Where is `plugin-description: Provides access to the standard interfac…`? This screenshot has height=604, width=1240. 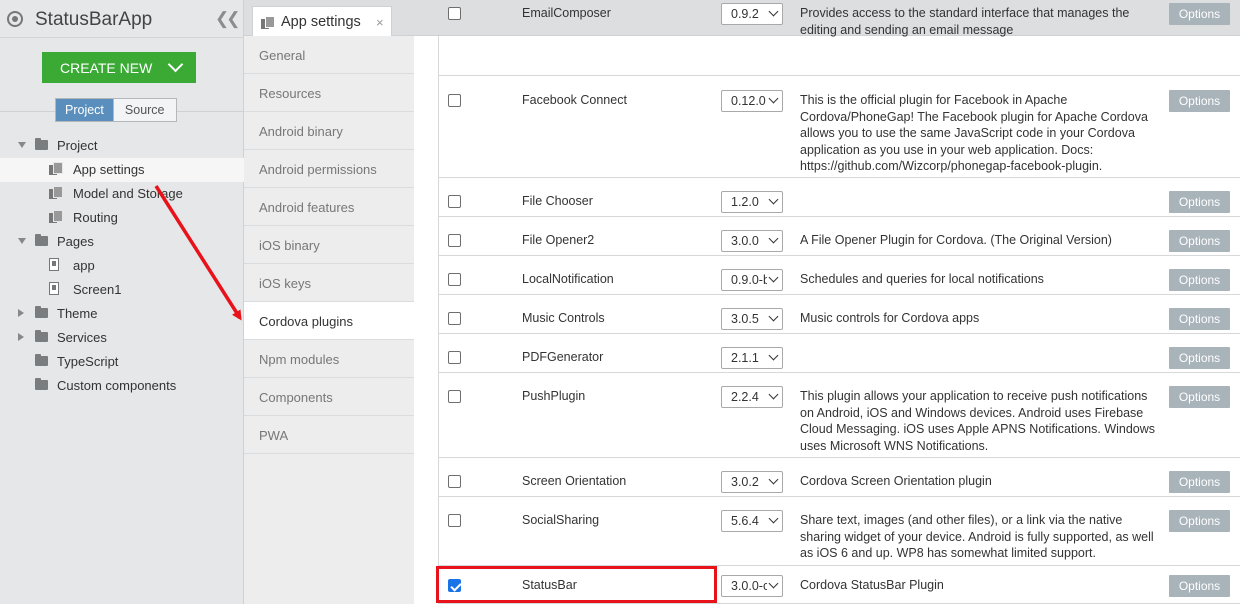 plugin-description: Provides access to the standard interfac… is located at coordinates (965, 21).